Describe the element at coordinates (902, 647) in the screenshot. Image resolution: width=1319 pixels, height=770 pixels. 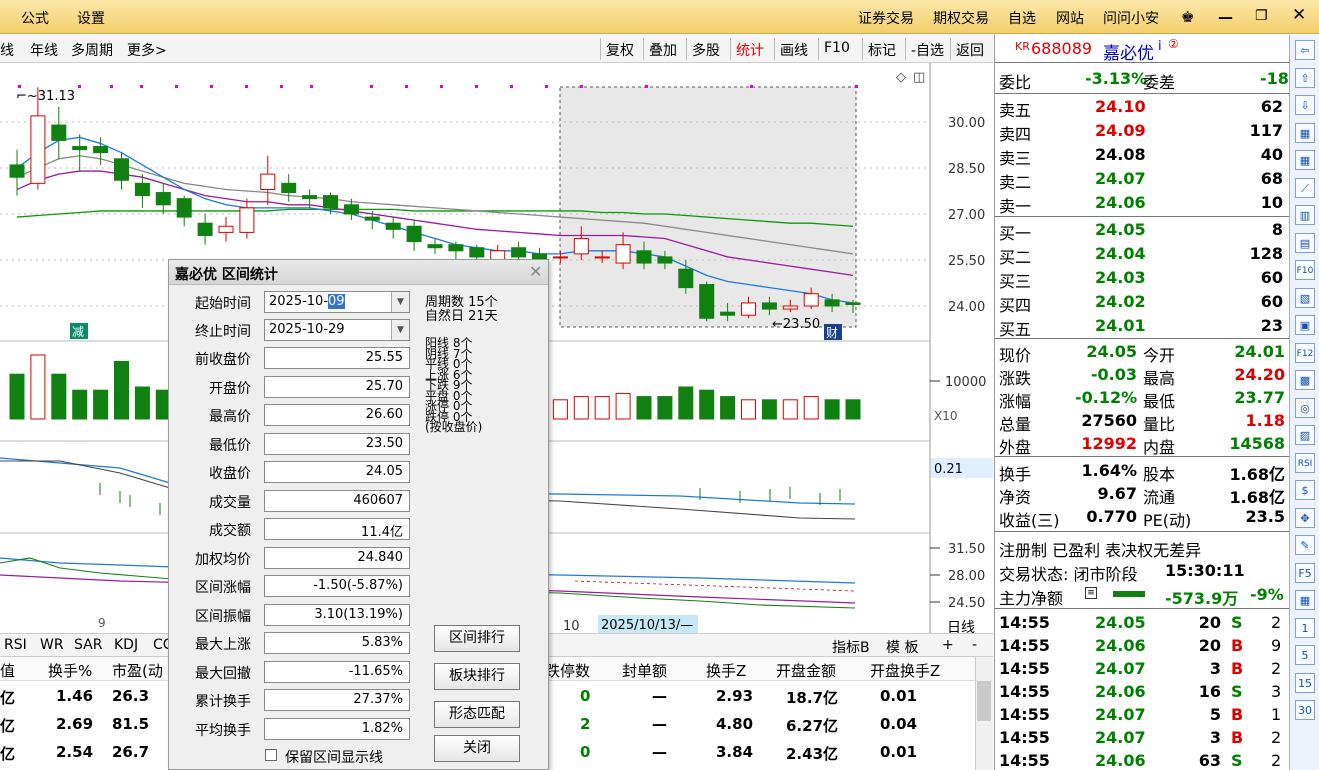
I see `btn-template: 模 板` at that location.